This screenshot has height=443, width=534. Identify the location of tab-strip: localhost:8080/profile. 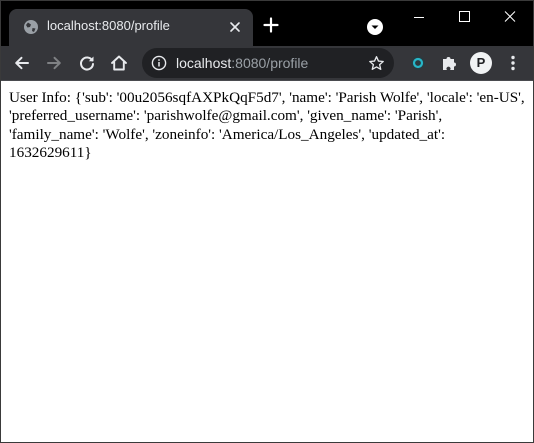
(267, 23).